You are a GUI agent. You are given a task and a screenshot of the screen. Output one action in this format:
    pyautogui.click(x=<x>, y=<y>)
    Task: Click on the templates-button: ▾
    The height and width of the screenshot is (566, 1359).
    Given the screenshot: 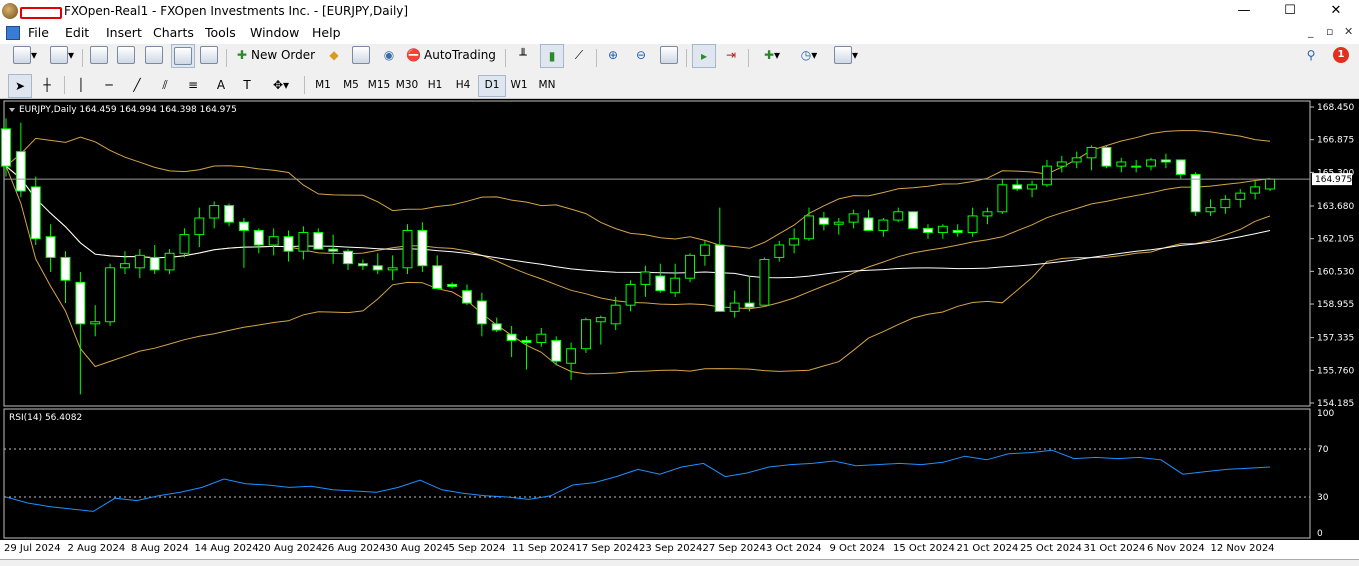 What is the action you would take?
    pyautogui.click(x=846, y=55)
    